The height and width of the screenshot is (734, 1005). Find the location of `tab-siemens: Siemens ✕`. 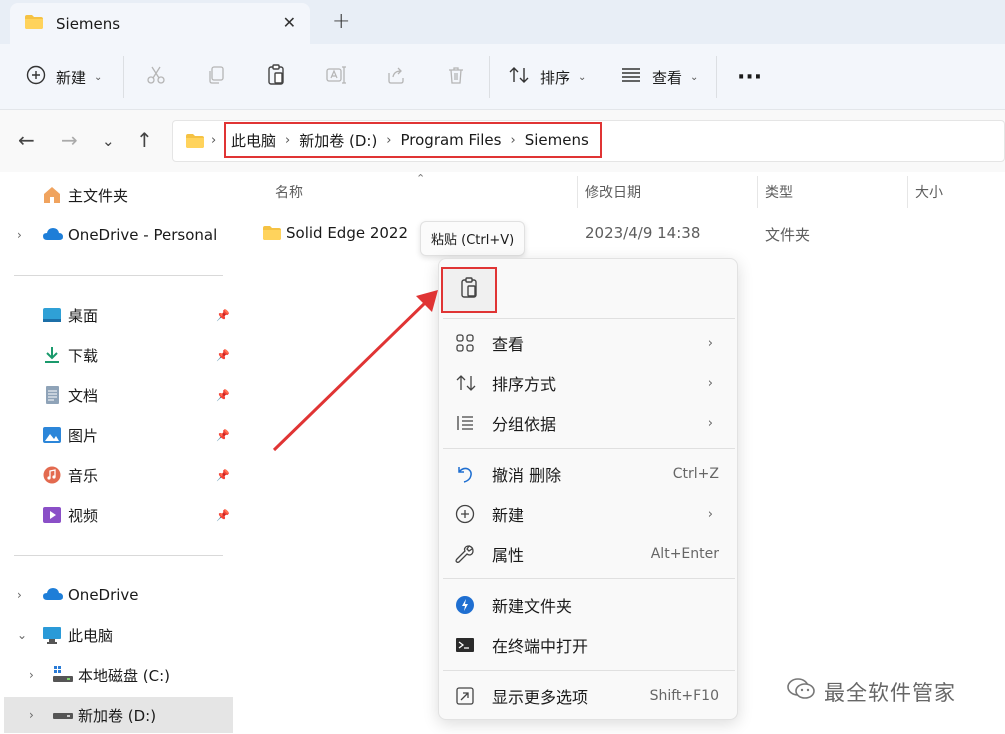

tab-siemens: Siemens ✕ is located at coordinates (160, 23).